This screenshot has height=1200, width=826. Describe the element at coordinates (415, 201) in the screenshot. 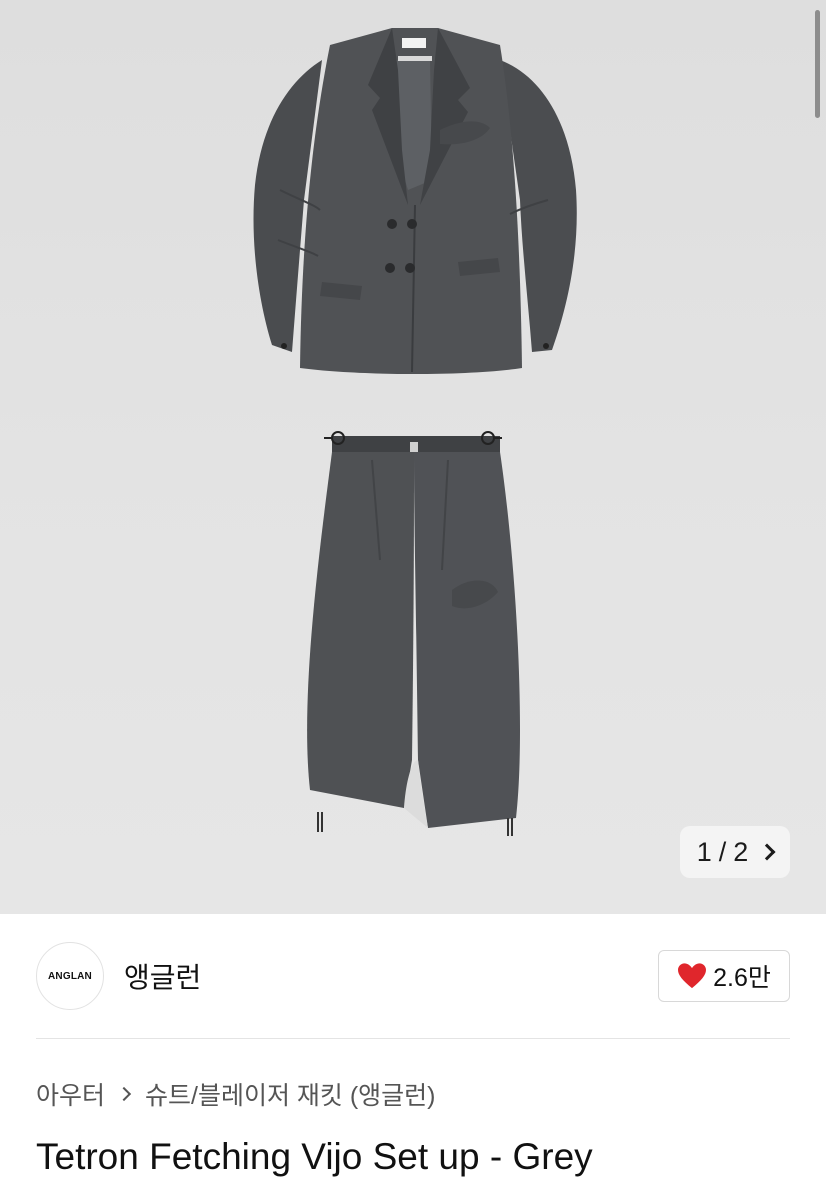

I see `jacket` at that location.